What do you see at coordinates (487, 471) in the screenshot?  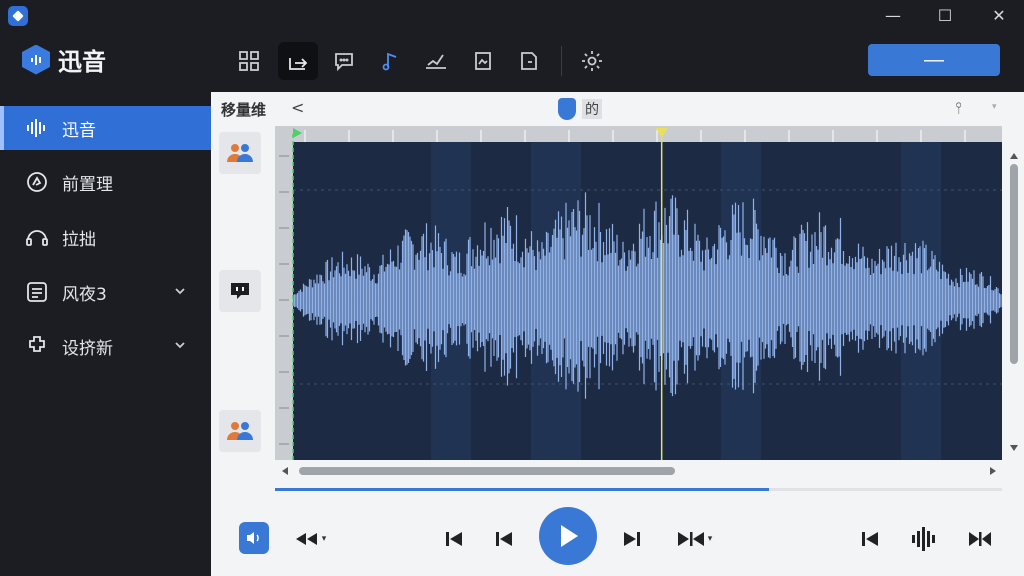 I see `horizontal-scroll-thumb` at bounding box center [487, 471].